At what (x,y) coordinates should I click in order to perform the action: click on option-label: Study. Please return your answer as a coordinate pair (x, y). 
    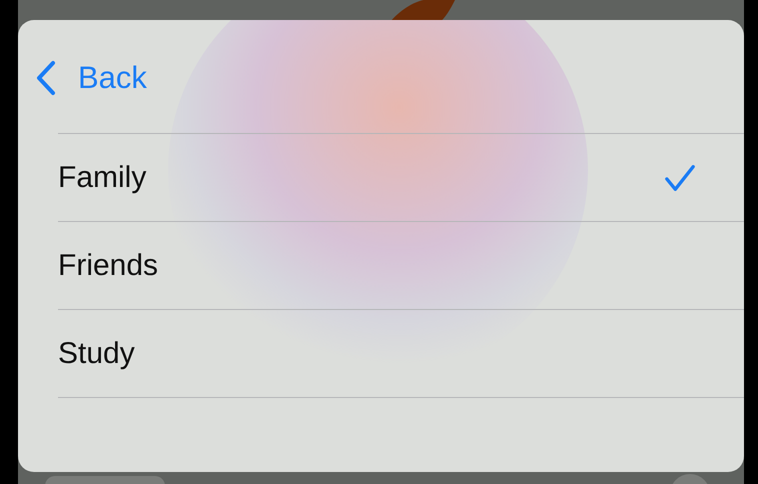
    Looking at the image, I should click on (96, 353).